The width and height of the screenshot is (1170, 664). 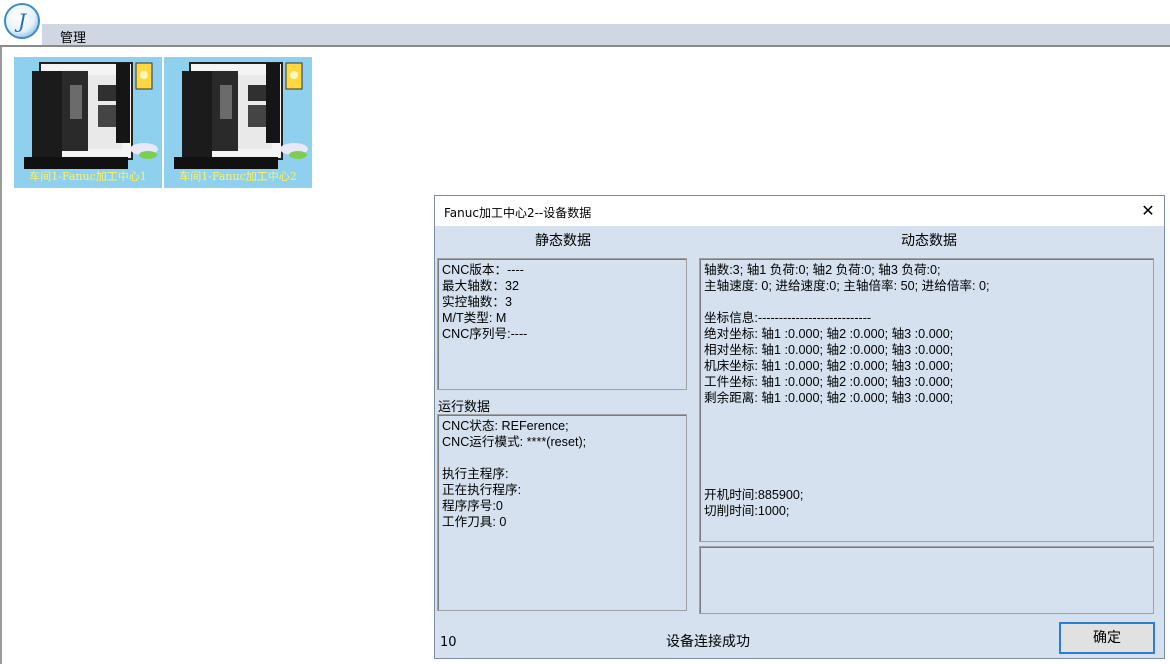 What do you see at coordinates (88, 122) in the screenshot?
I see `machine-tile-1: 车间1-Fanuc加工中心1` at bounding box center [88, 122].